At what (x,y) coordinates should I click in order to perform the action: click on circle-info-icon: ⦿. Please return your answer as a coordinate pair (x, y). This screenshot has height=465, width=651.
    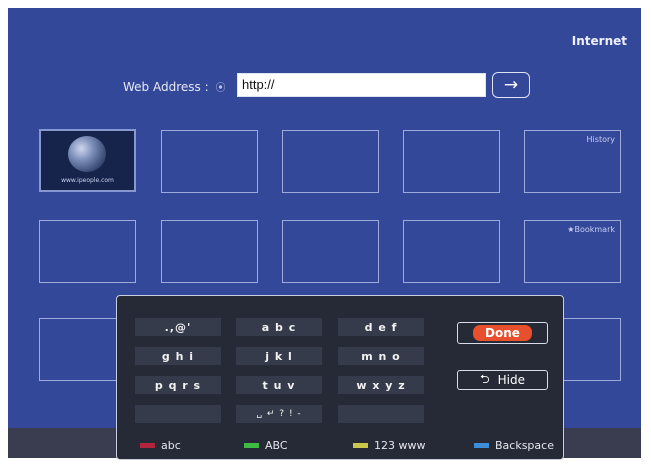
    Looking at the image, I should click on (220, 88).